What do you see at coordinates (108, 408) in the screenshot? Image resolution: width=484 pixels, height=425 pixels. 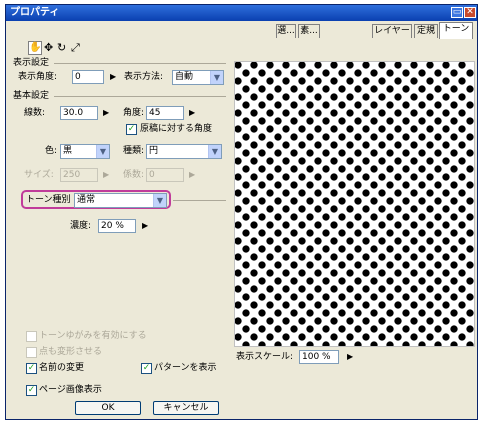 I see `ok-button: OK` at bounding box center [108, 408].